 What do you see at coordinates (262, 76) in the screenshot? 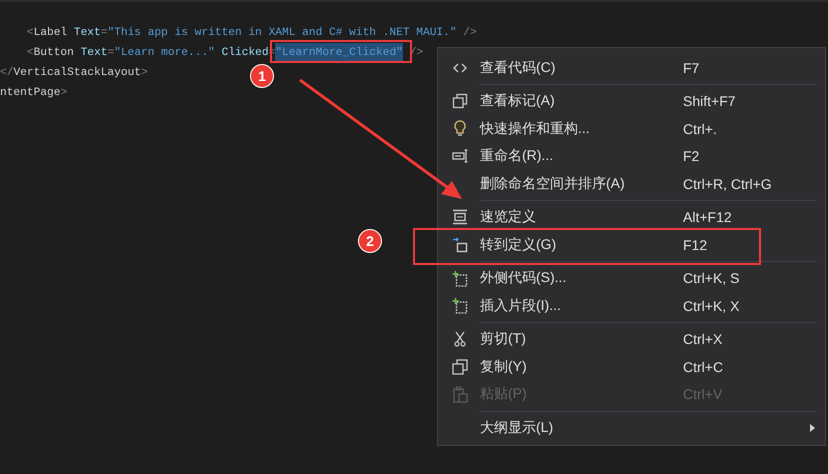
I see `step-badge: 1` at bounding box center [262, 76].